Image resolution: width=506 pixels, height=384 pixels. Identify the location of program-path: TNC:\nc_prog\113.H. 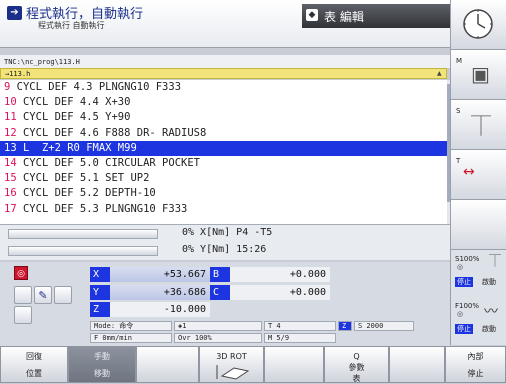
(225, 61).